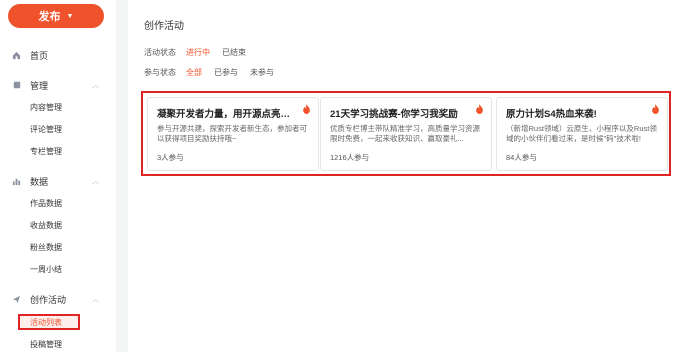 Image resolution: width=692 pixels, height=352 pixels. Describe the element at coordinates (16, 299) in the screenshot. I see `send-icon` at that location.